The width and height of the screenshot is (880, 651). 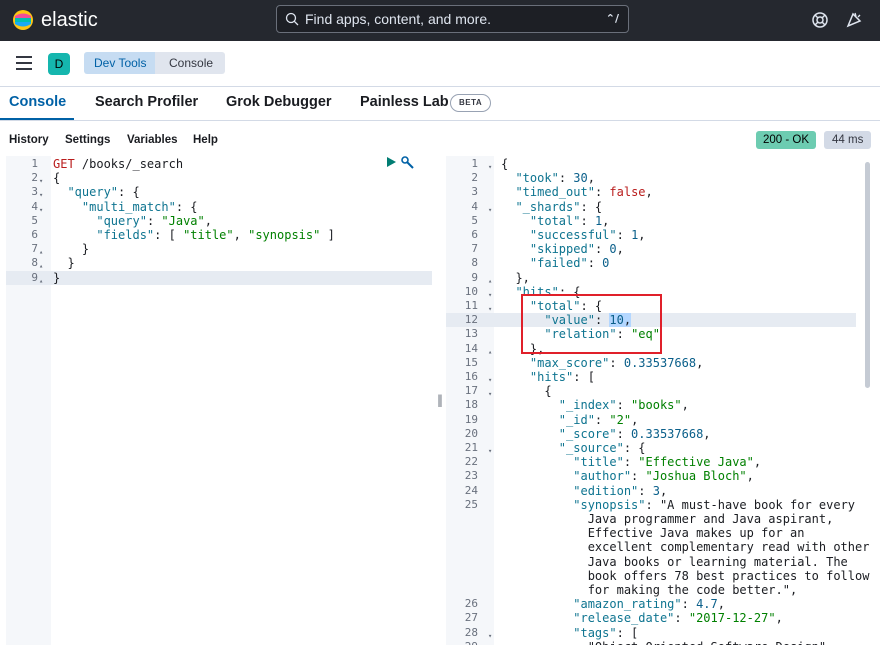 I want to click on code-text: Java books or learning material. The, so click(x=674, y=561).